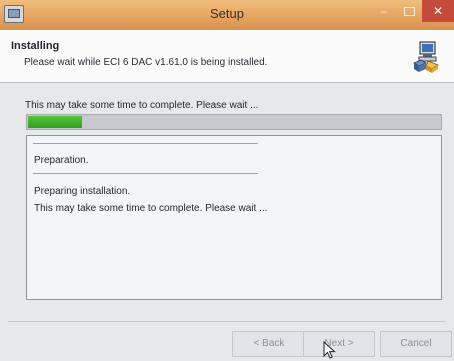 This screenshot has width=454, height=361. What do you see at coordinates (426, 57) in the screenshot?
I see `installer-computer-icon` at bounding box center [426, 57].